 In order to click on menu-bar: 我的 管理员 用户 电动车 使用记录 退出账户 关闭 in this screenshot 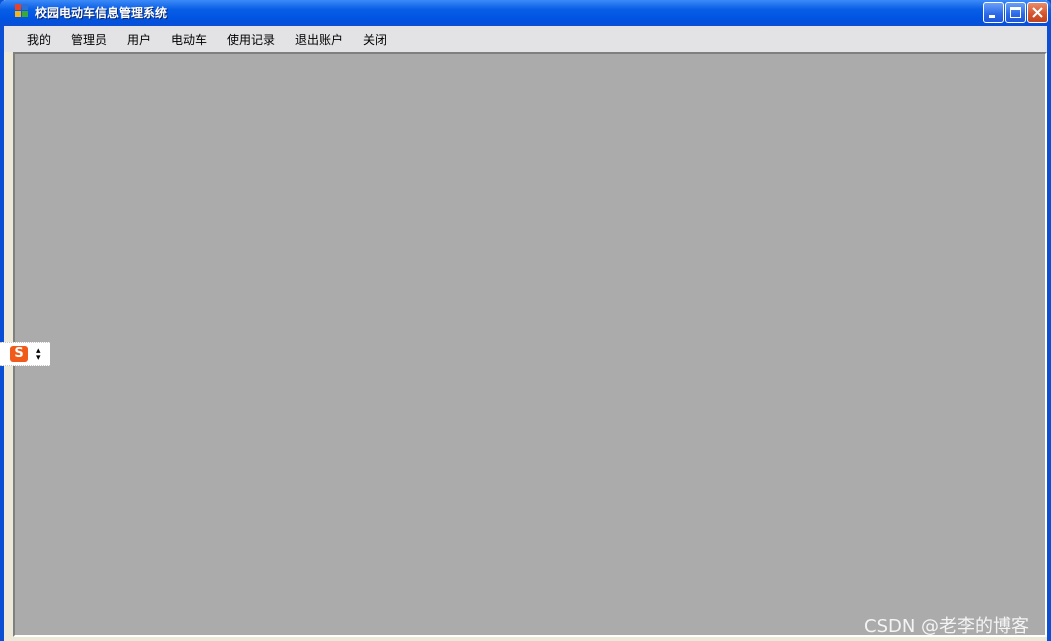, I will do `click(525, 39)`.